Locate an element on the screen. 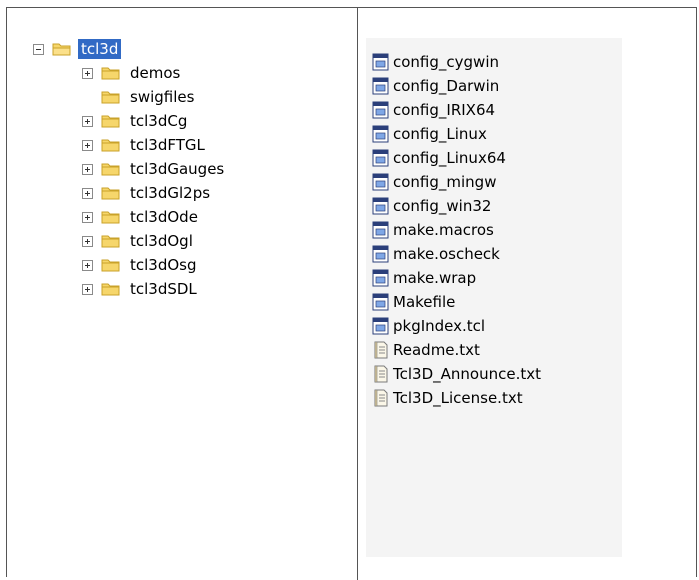 The image size is (699, 580). tree-item-tcl3dgauges: tcl3dGauges is located at coordinates (154, 169).